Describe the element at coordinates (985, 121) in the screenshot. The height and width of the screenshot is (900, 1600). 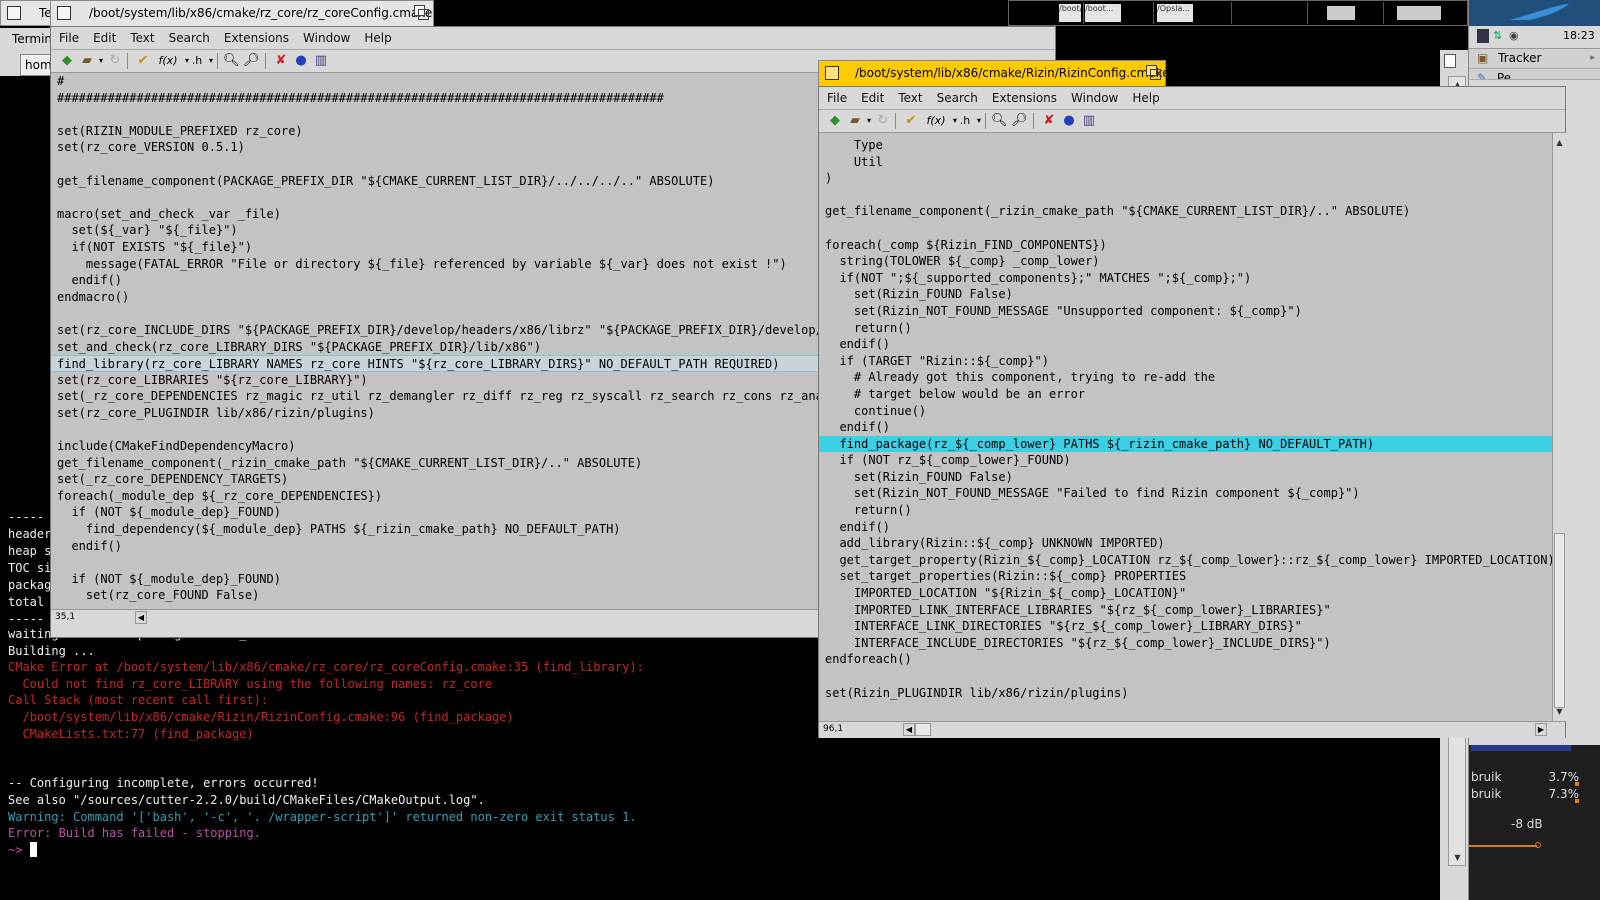
I see `toolbar-separator` at that location.